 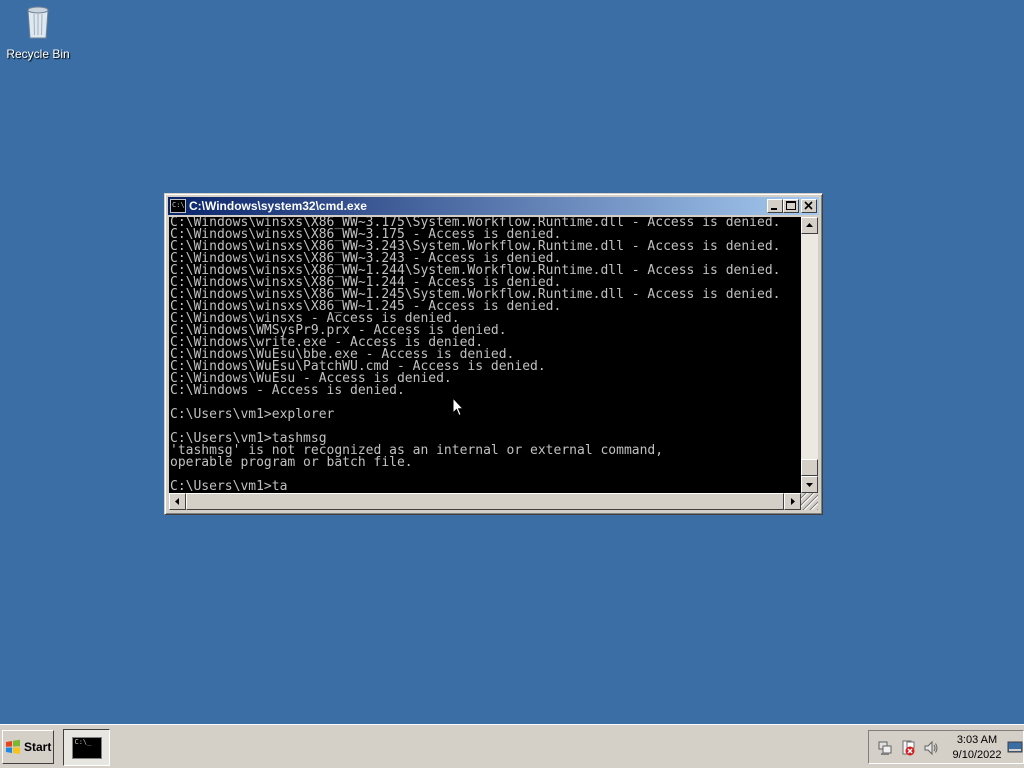 What do you see at coordinates (774, 209) in the screenshot?
I see `minimize-icon` at bounding box center [774, 209].